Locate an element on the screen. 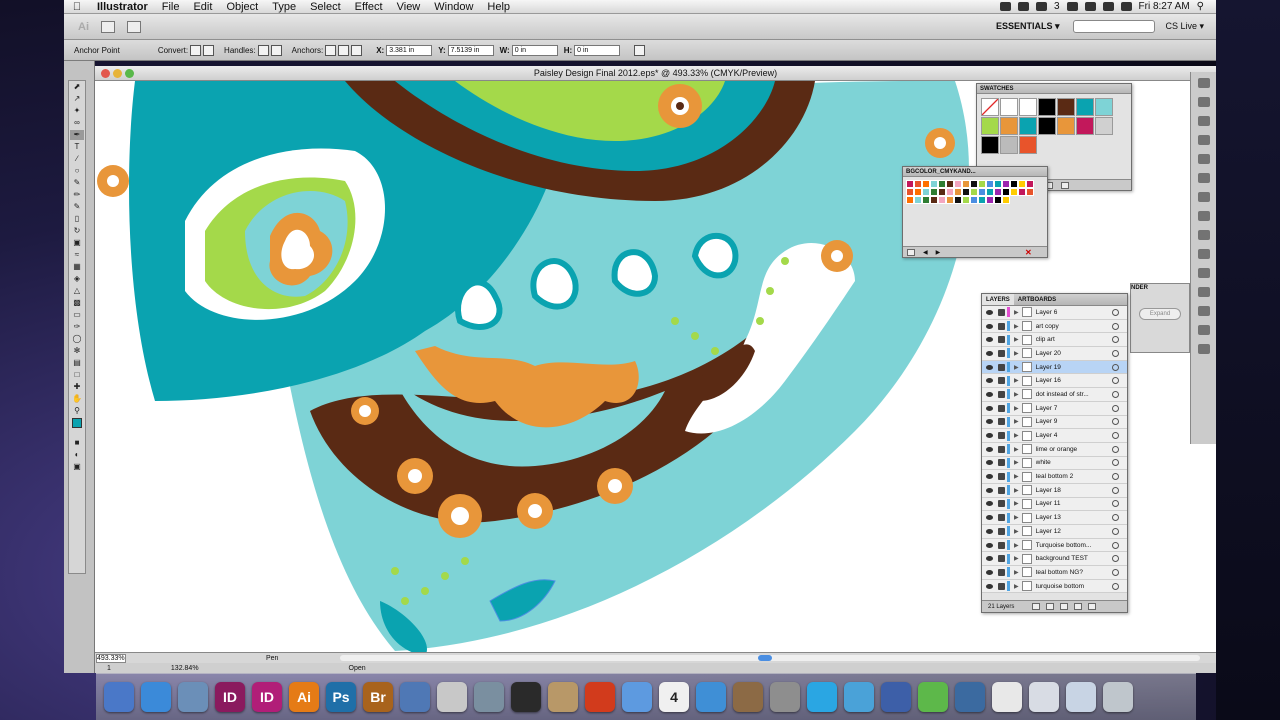 The width and height of the screenshot is (1280, 720). color-guide-panel-icon is located at coordinates (1203, 102).